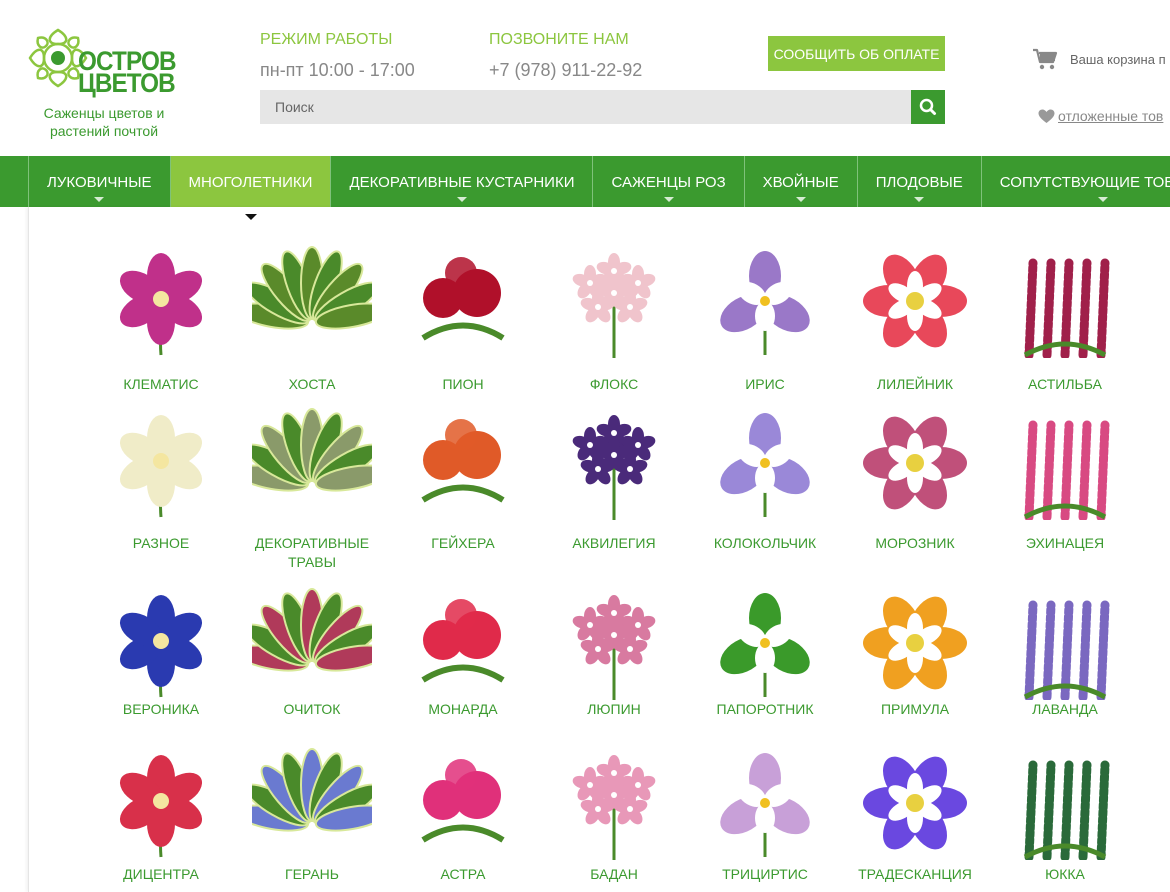 This screenshot has width=1170, height=892. I want to click on category-label: АСТИЛЬБА, so click(1065, 384).